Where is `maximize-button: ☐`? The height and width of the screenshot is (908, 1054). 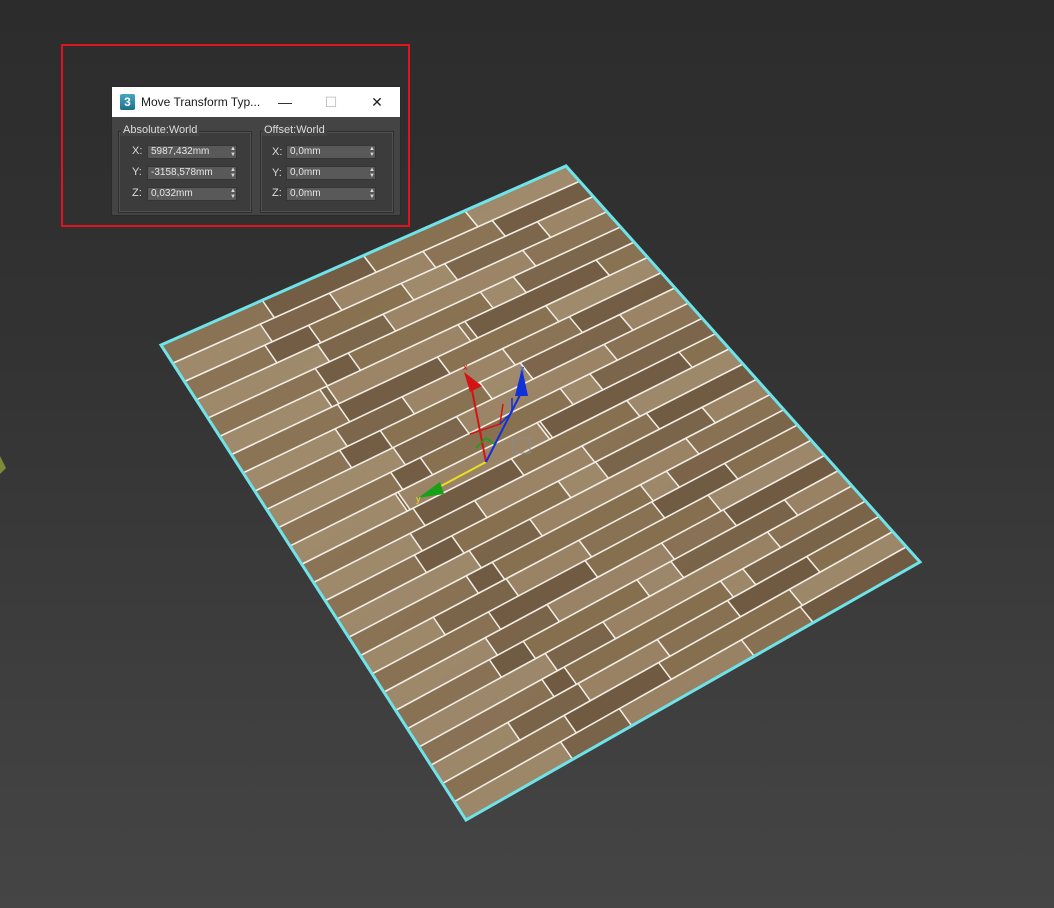 maximize-button: ☐ is located at coordinates (331, 102).